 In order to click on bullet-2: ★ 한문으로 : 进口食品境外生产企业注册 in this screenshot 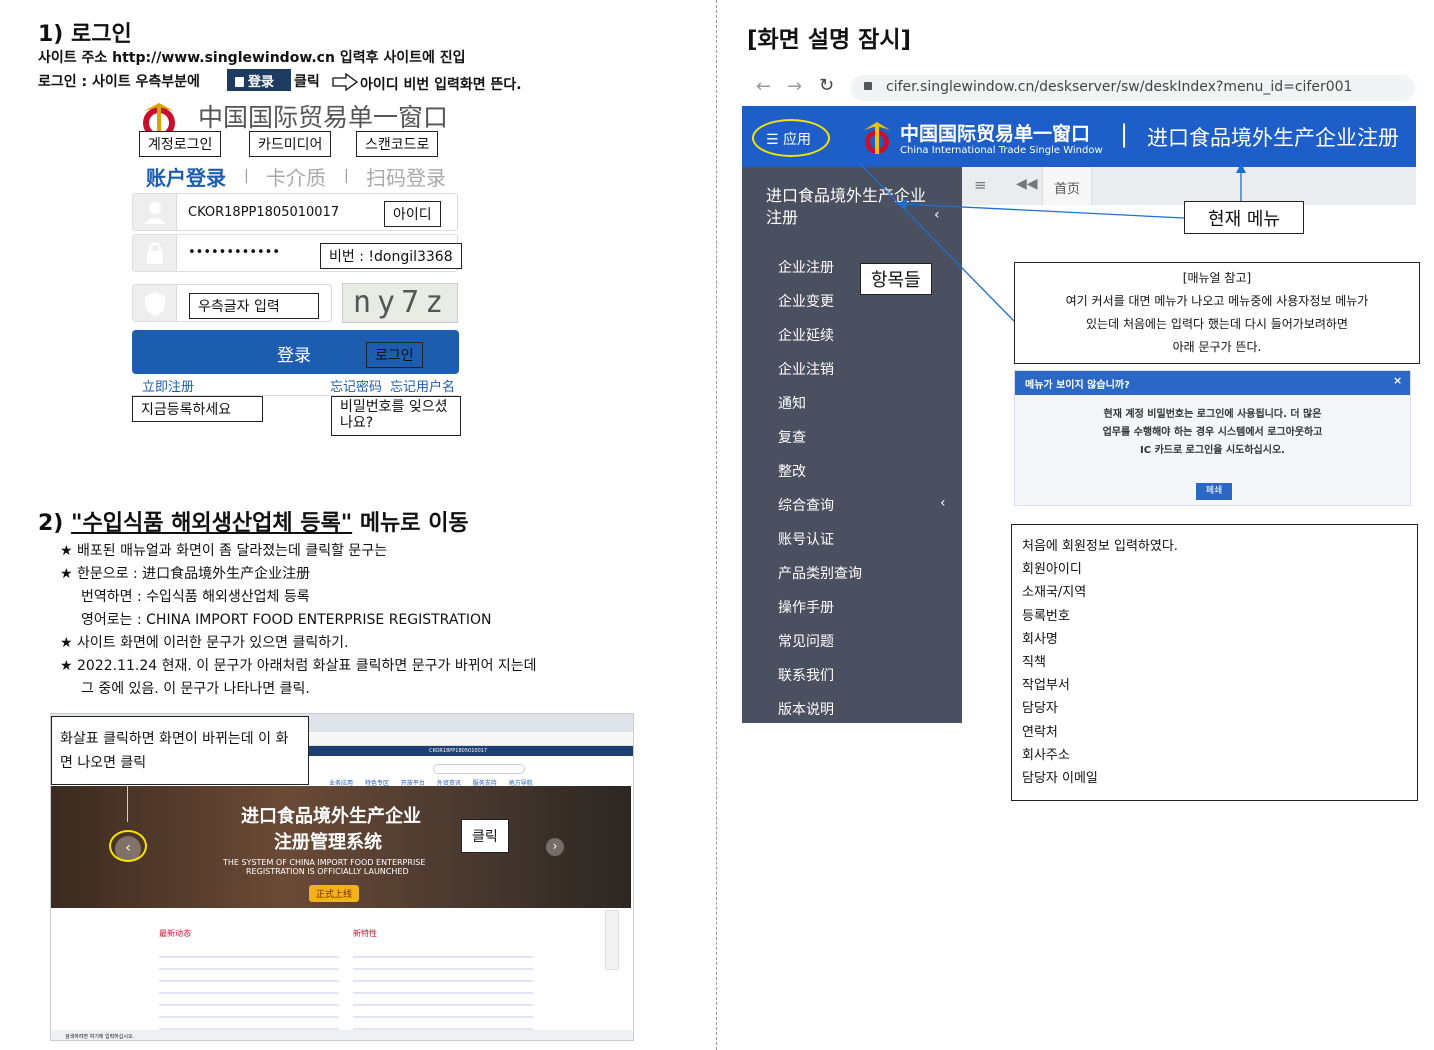, I will do `click(185, 573)`.